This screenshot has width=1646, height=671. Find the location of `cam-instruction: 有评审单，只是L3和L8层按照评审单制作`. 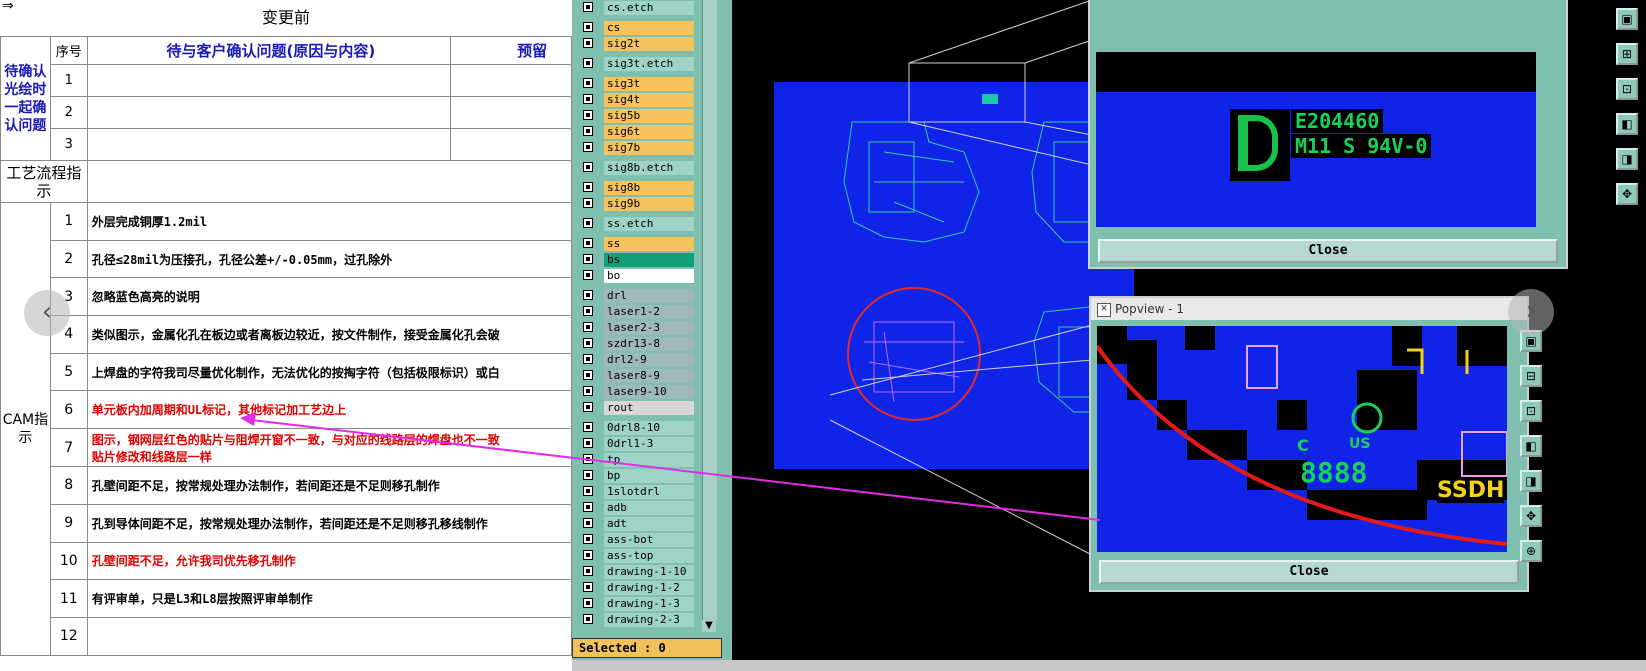

cam-instruction: 有评审单，只是L3和L8层按照评审单制作 is located at coordinates (329, 598).